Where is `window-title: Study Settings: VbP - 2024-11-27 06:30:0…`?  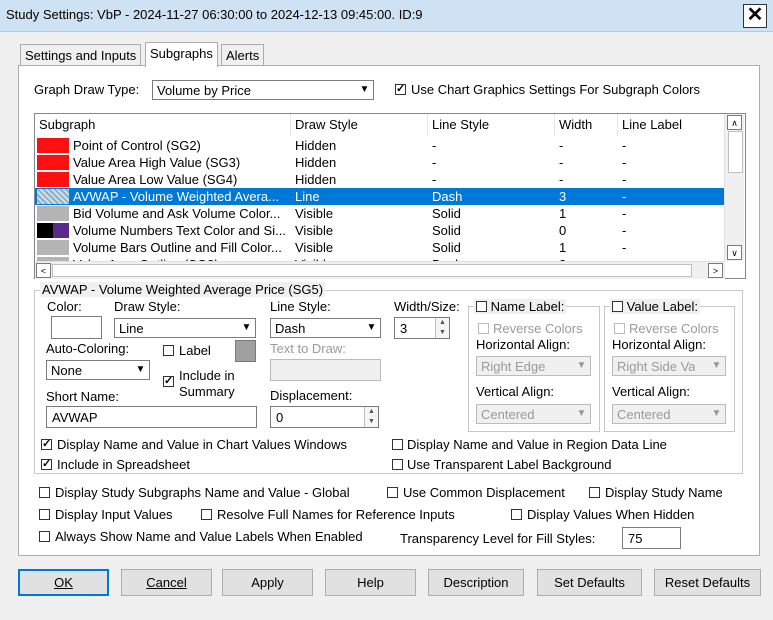 window-title: Study Settings: VbP - 2024-11-27 06:30:0… is located at coordinates (214, 14).